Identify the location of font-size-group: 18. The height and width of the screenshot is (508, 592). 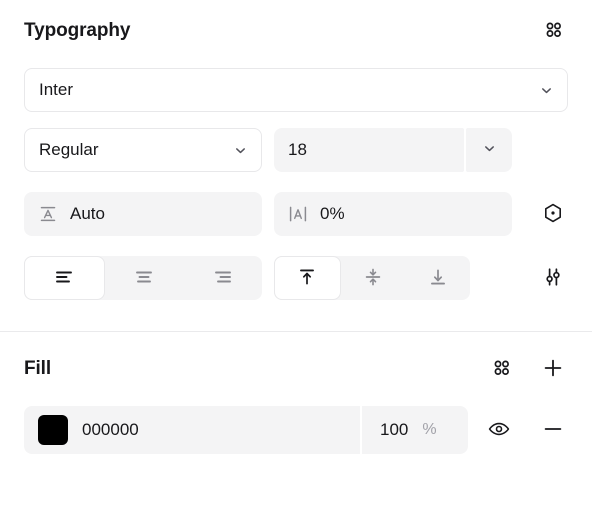
(393, 150).